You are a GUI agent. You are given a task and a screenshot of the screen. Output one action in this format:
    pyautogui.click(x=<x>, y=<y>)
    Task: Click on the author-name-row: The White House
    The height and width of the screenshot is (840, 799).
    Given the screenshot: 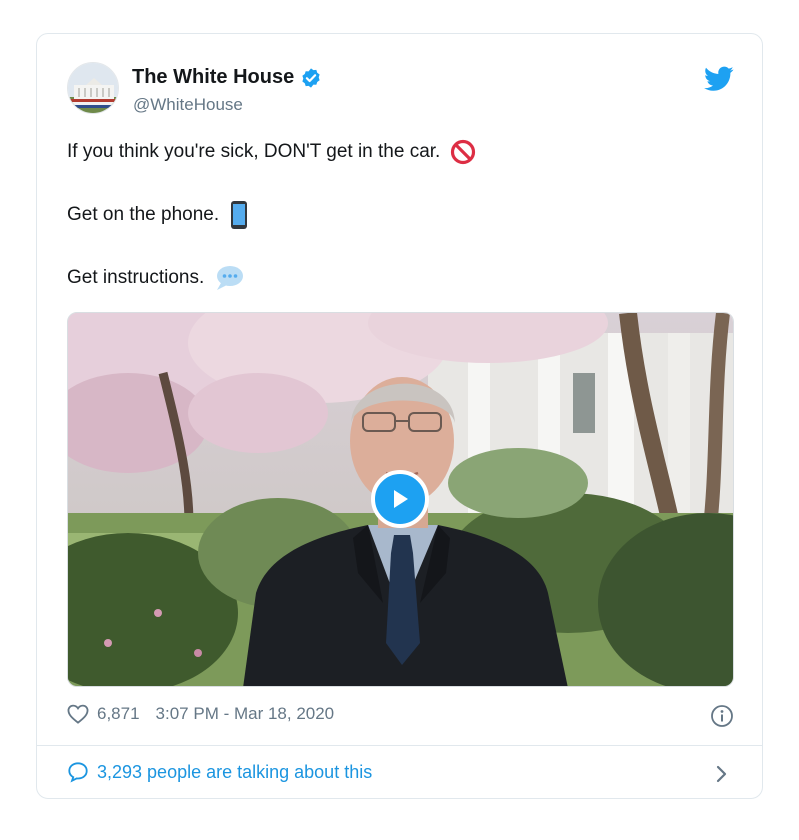 What is the action you would take?
    pyautogui.click(x=227, y=77)
    